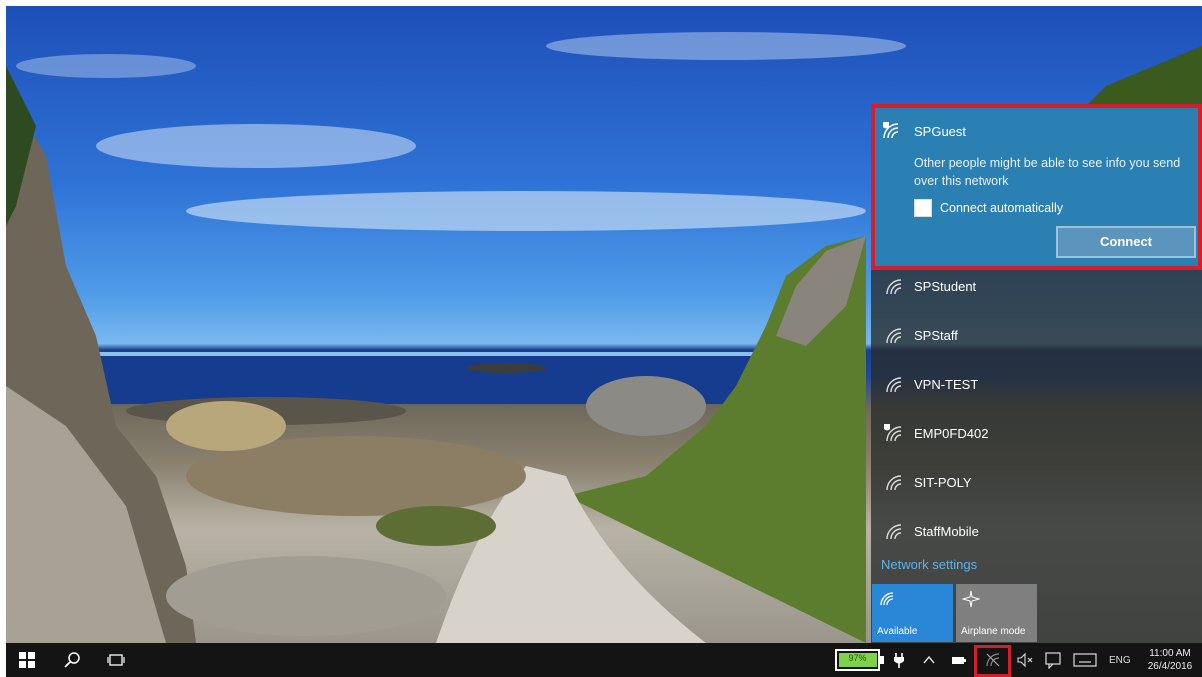 Image resolution: width=1202 pixels, height=677 pixels. I want to click on network-name: StaffMobile, so click(946, 531).